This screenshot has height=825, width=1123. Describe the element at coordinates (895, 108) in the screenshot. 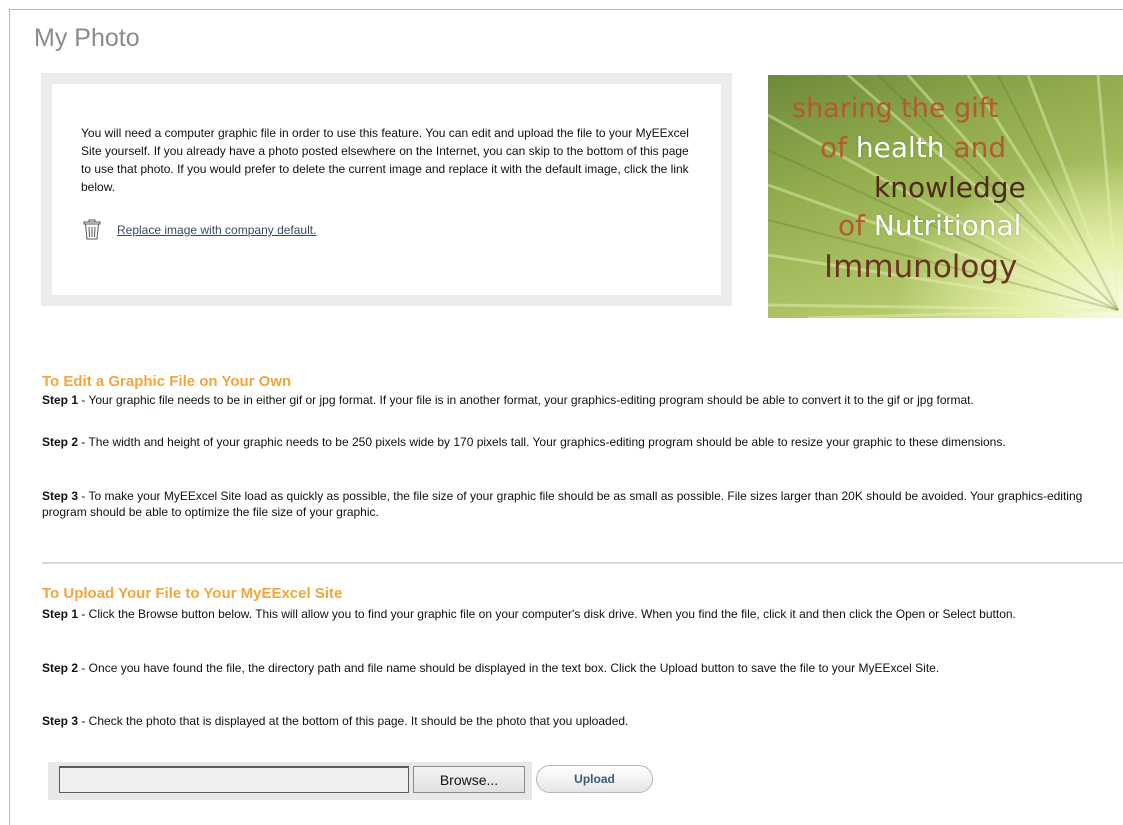

I see `banner-line-1: sharing the gift` at that location.